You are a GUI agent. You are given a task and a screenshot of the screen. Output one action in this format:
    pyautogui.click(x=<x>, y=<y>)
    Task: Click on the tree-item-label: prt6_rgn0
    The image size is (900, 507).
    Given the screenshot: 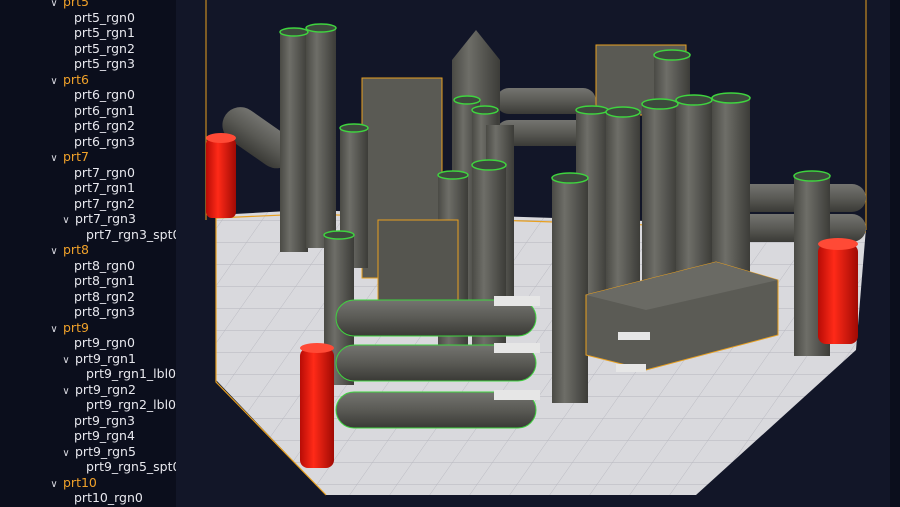 What is the action you would take?
    pyautogui.click(x=104, y=94)
    